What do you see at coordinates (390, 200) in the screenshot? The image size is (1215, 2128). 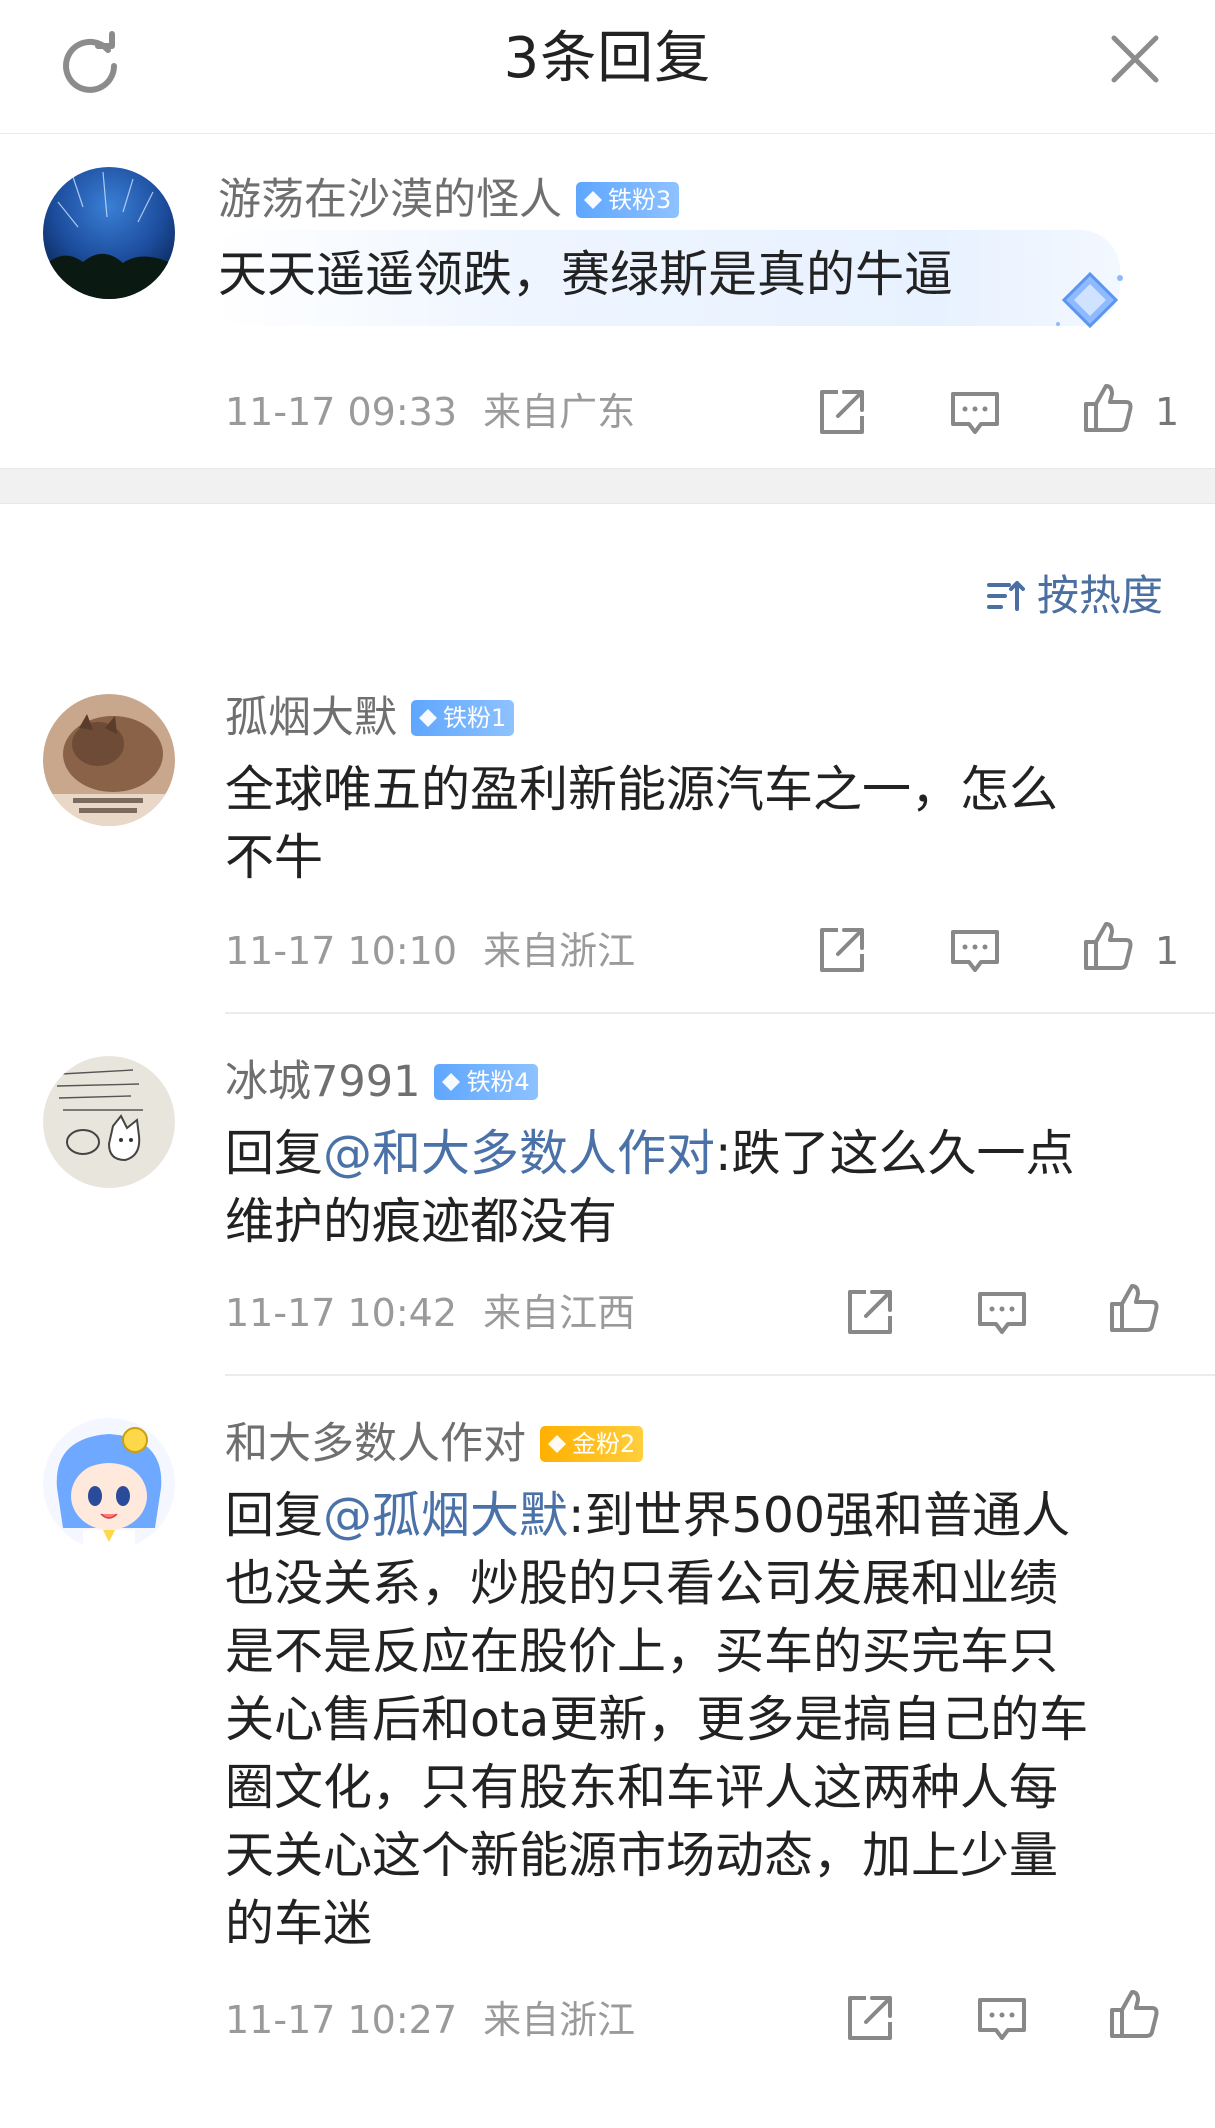 I see `username: 游荡在沙漠的怪人` at bounding box center [390, 200].